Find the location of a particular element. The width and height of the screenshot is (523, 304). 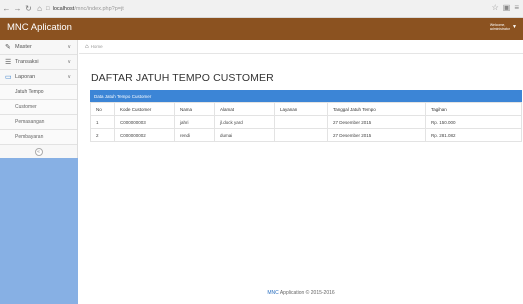

column-header: Layanan is located at coordinates (301, 109).